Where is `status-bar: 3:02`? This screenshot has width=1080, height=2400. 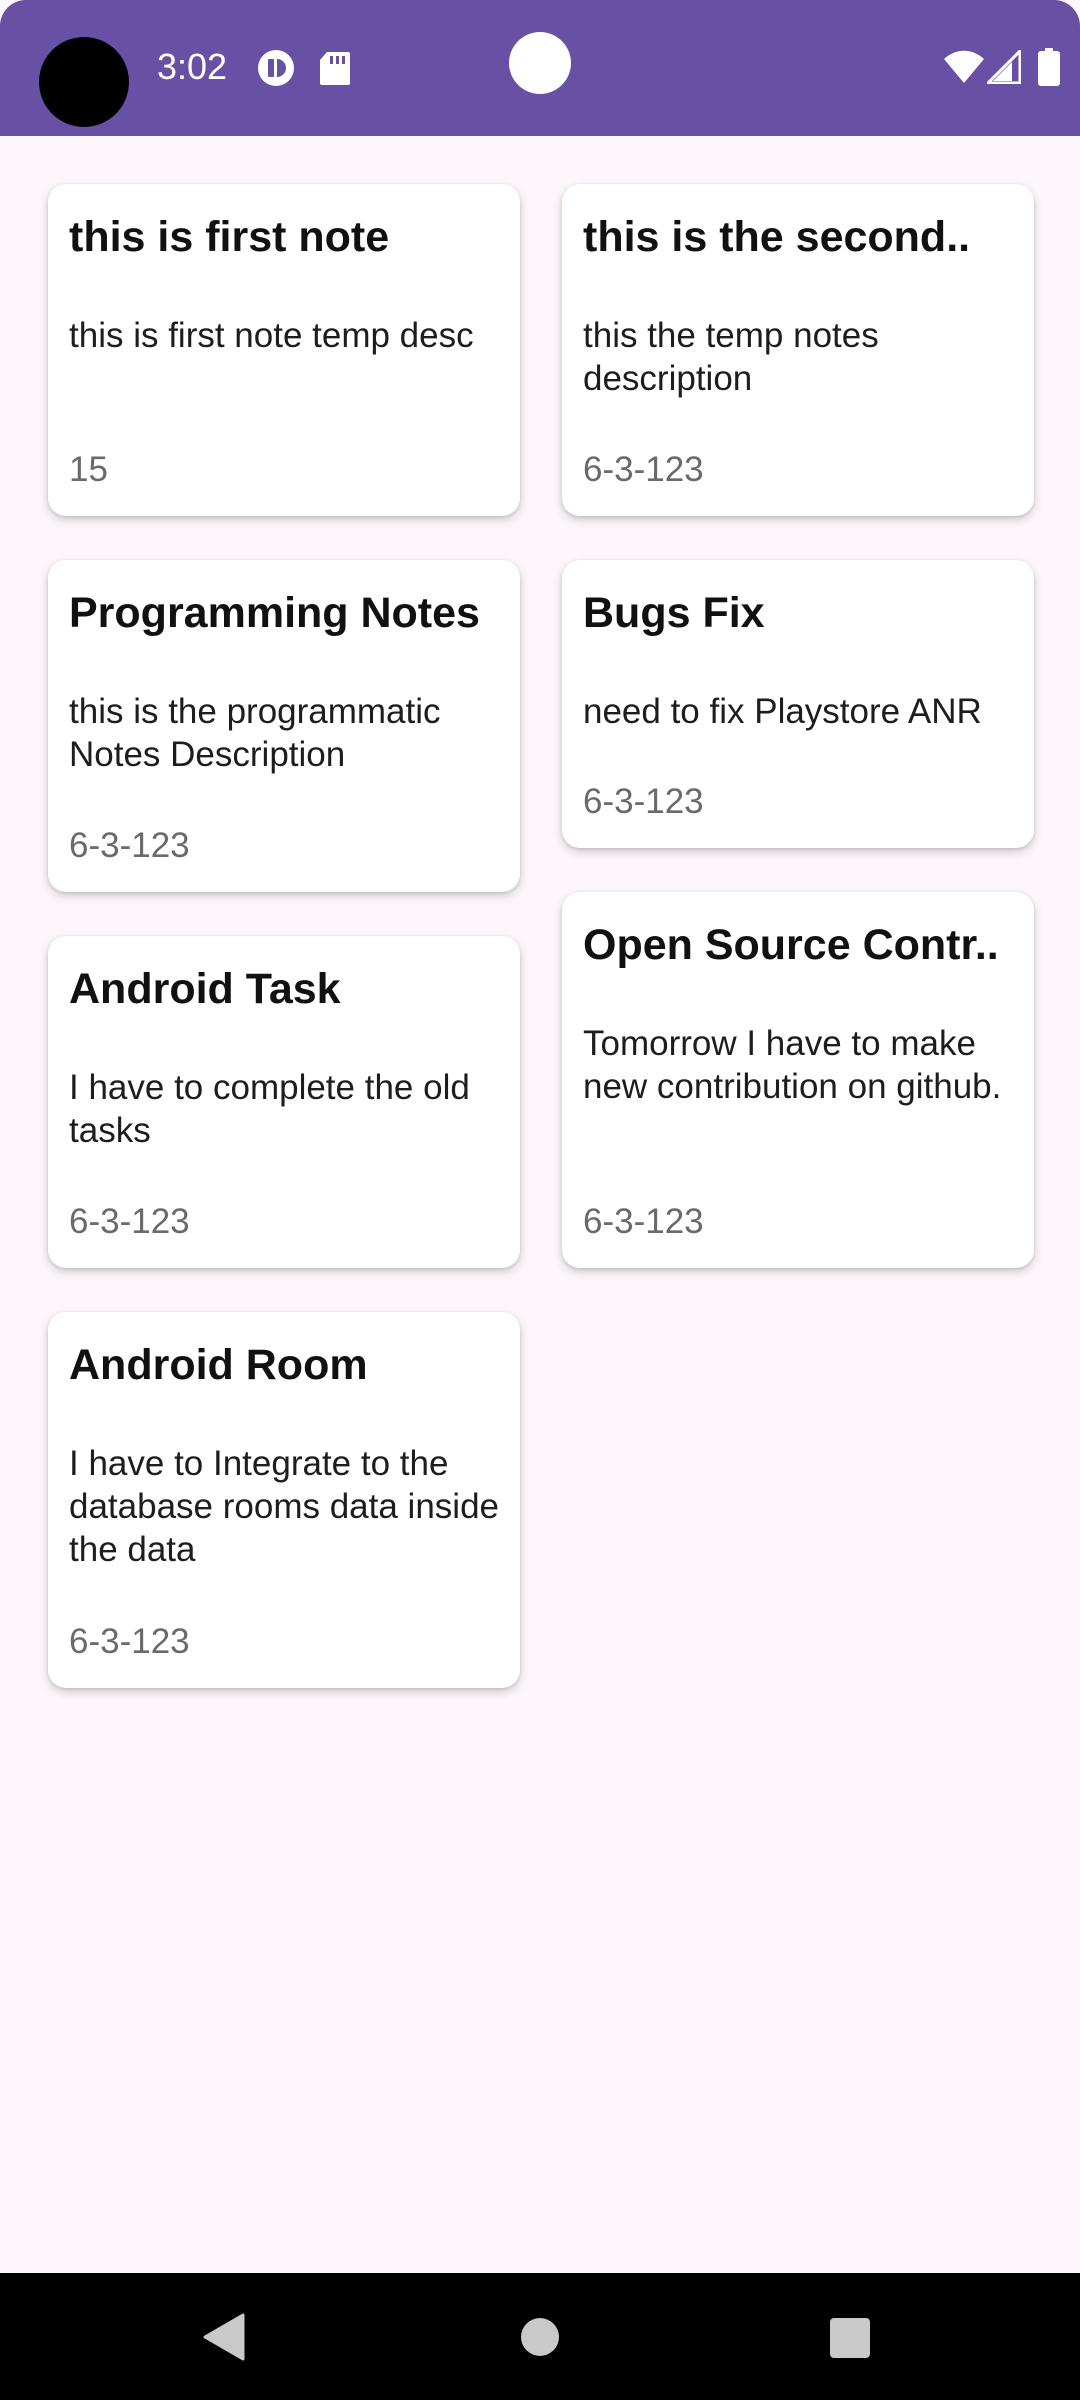 status-bar: 3:02 is located at coordinates (540, 68).